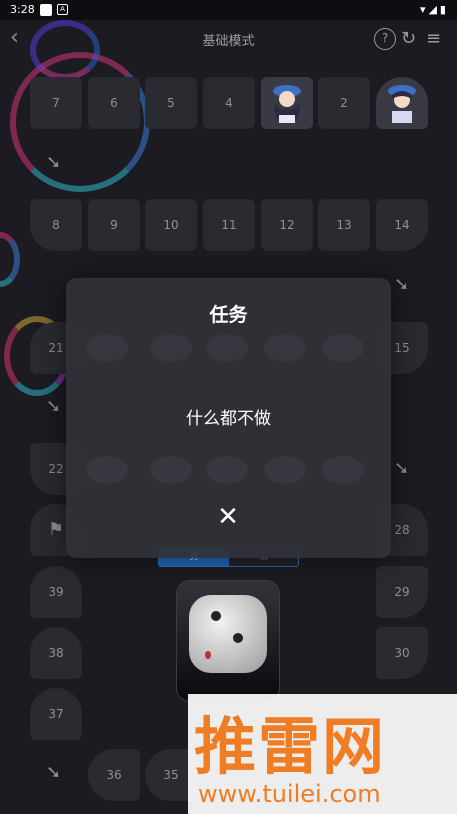 The width and height of the screenshot is (457, 814). I want to click on player-avatar-female, so click(287, 103).